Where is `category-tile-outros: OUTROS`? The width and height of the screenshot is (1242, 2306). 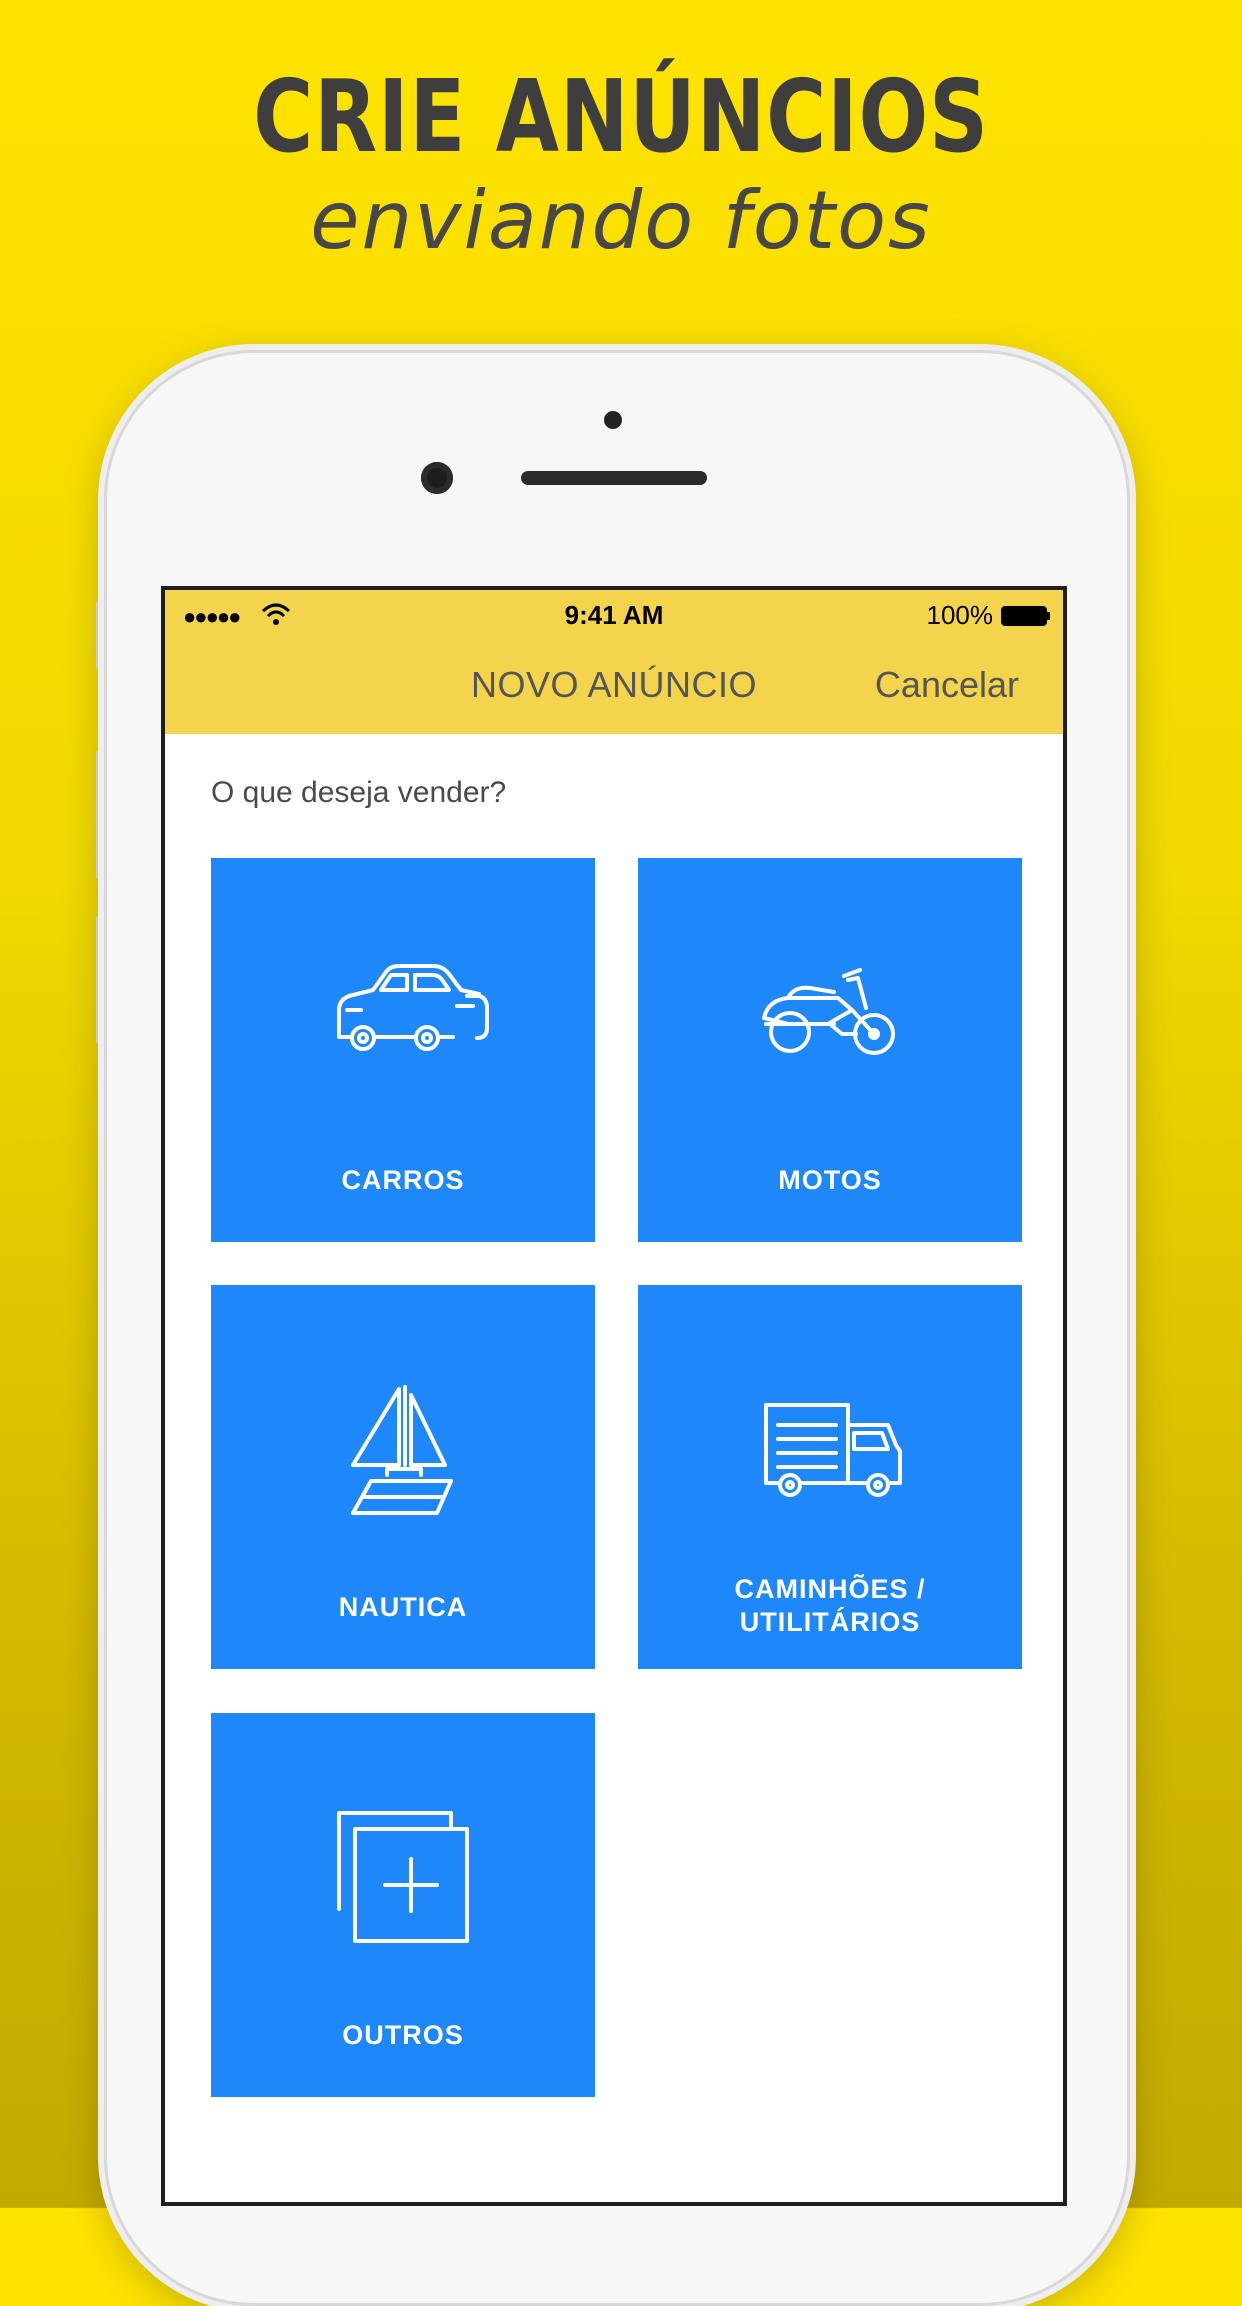 category-tile-outros: OUTROS is located at coordinates (403, 1905).